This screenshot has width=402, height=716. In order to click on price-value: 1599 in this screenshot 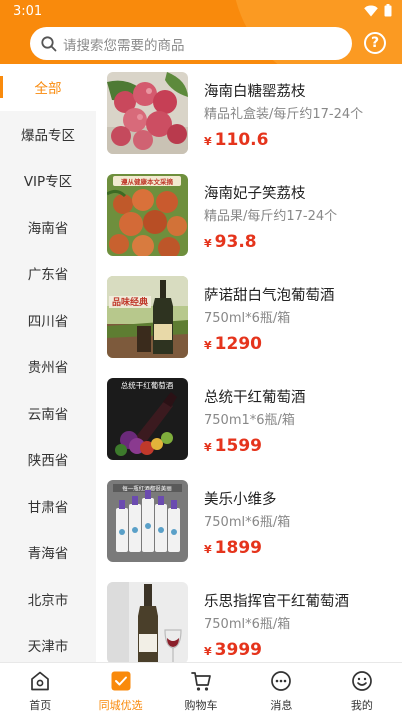, I will do `click(238, 446)`.